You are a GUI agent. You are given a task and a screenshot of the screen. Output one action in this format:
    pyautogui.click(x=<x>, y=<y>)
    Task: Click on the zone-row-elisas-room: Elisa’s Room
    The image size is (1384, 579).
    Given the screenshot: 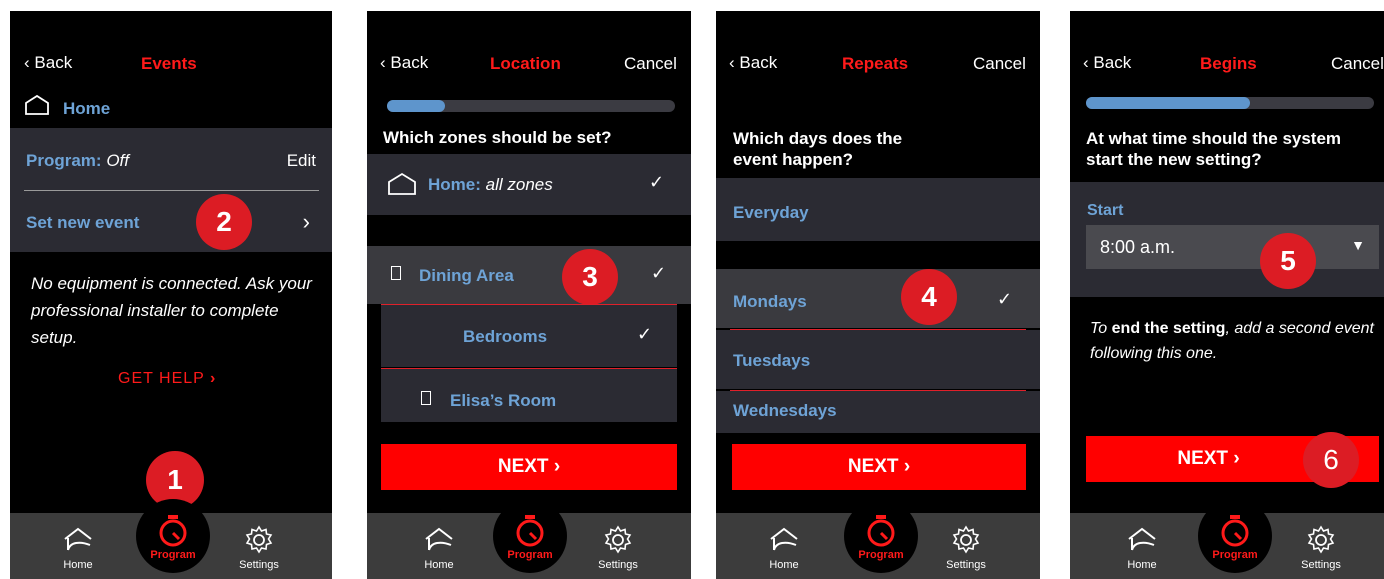 What is the action you would take?
    pyautogui.click(x=529, y=395)
    